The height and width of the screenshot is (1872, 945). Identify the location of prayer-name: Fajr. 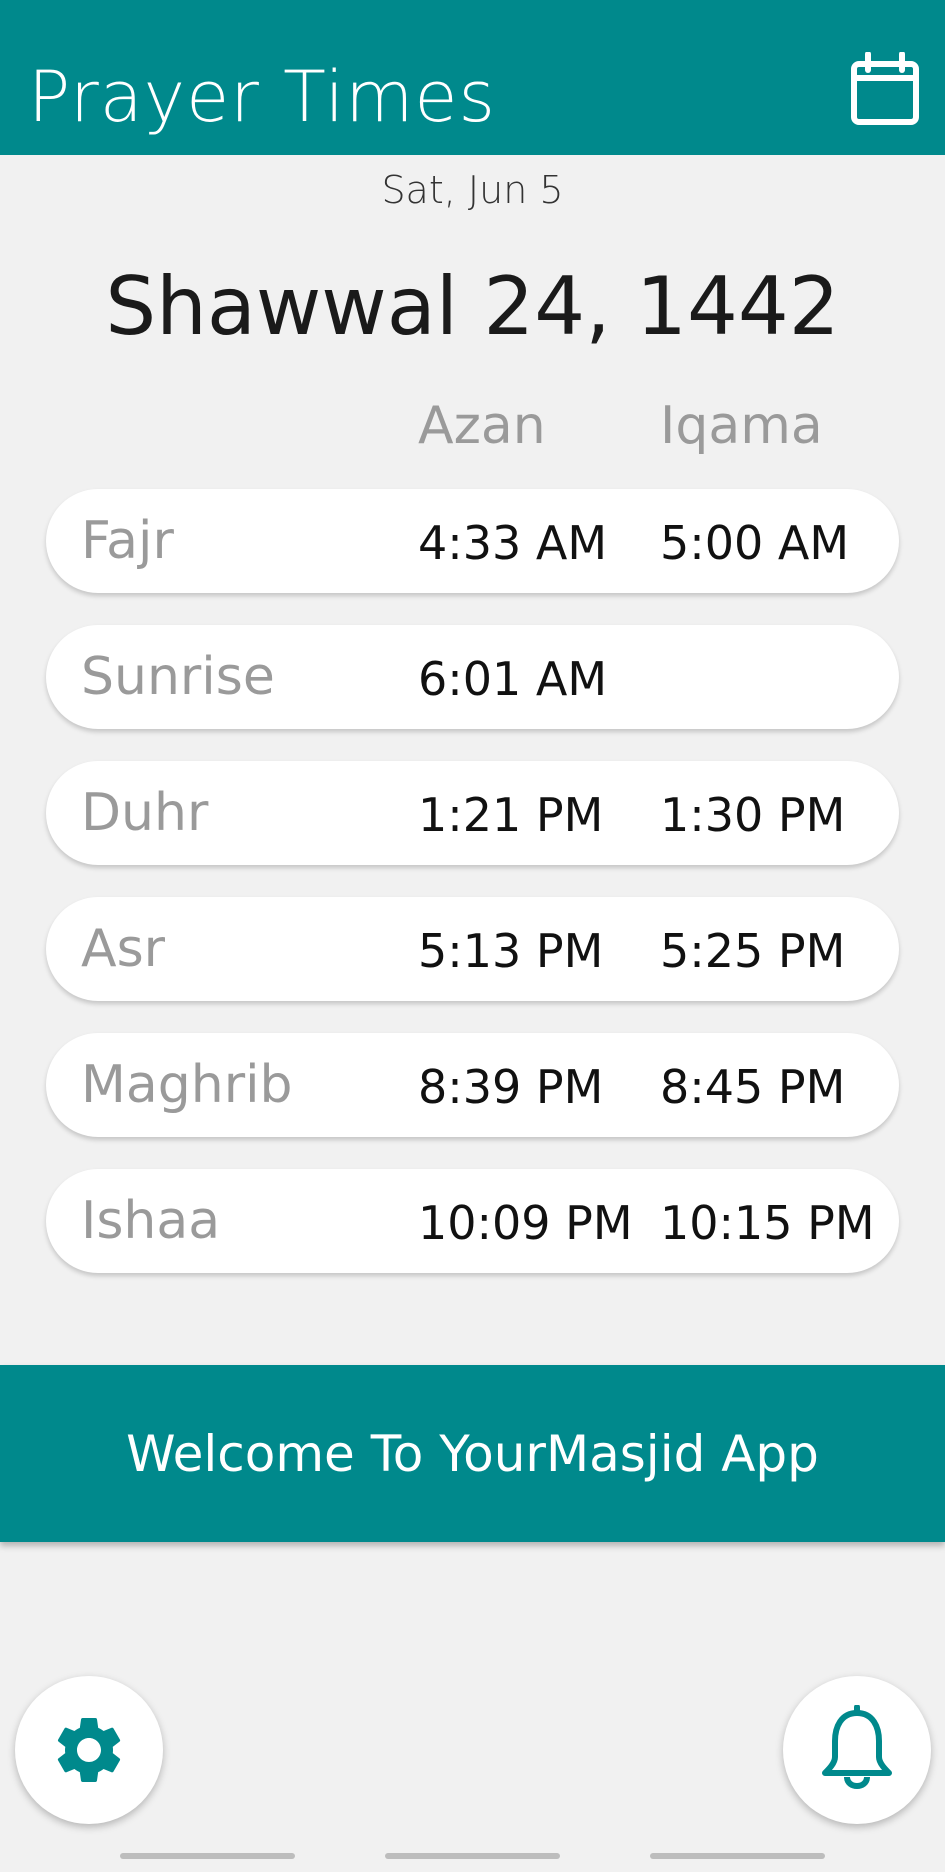
(127, 541).